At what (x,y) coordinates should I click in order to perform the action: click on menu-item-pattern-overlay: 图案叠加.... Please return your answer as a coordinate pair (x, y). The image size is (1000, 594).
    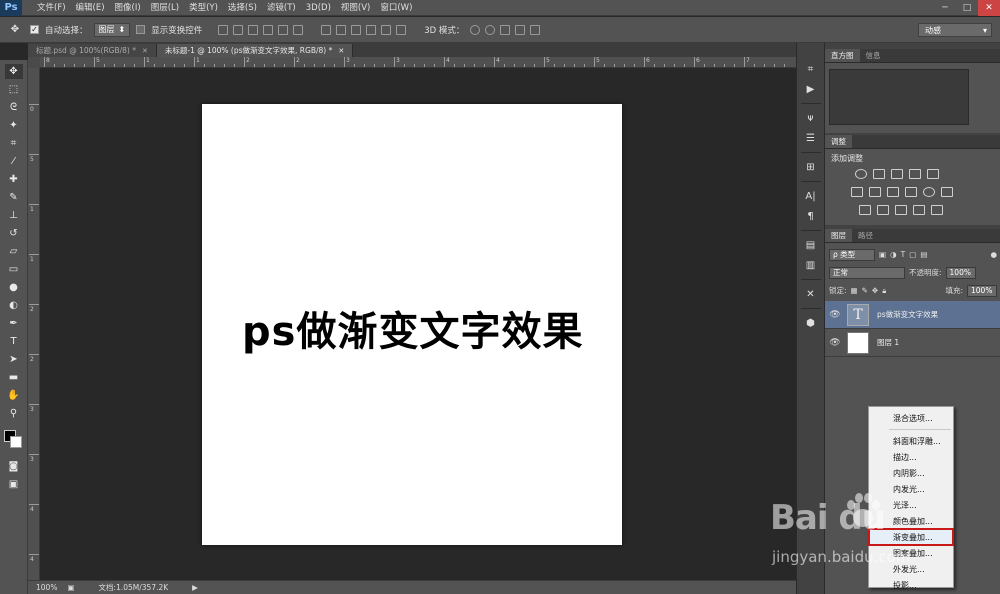
    Looking at the image, I should click on (911, 553).